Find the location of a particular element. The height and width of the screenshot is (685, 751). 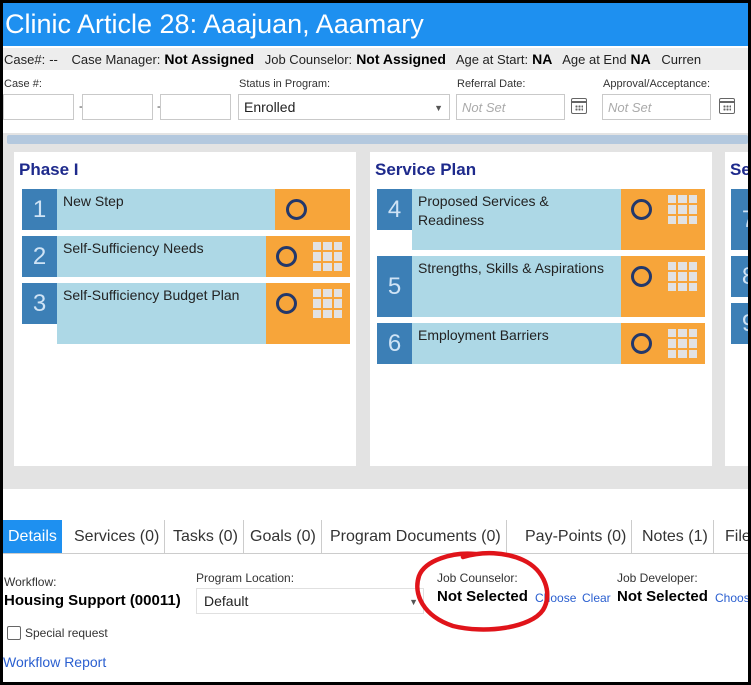

case-manager-value: Not Assigned is located at coordinates (209, 59).